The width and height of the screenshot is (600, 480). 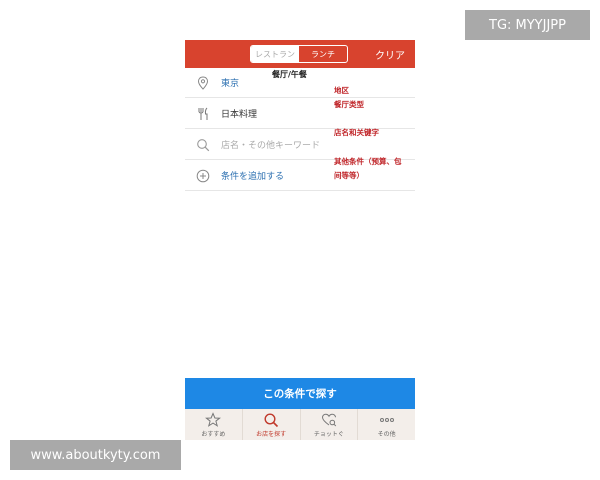 What do you see at coordinates (253, 177) in the screenshot?
I see `add-condition-label: 条件を追加する` at bounding box center [253, 177].